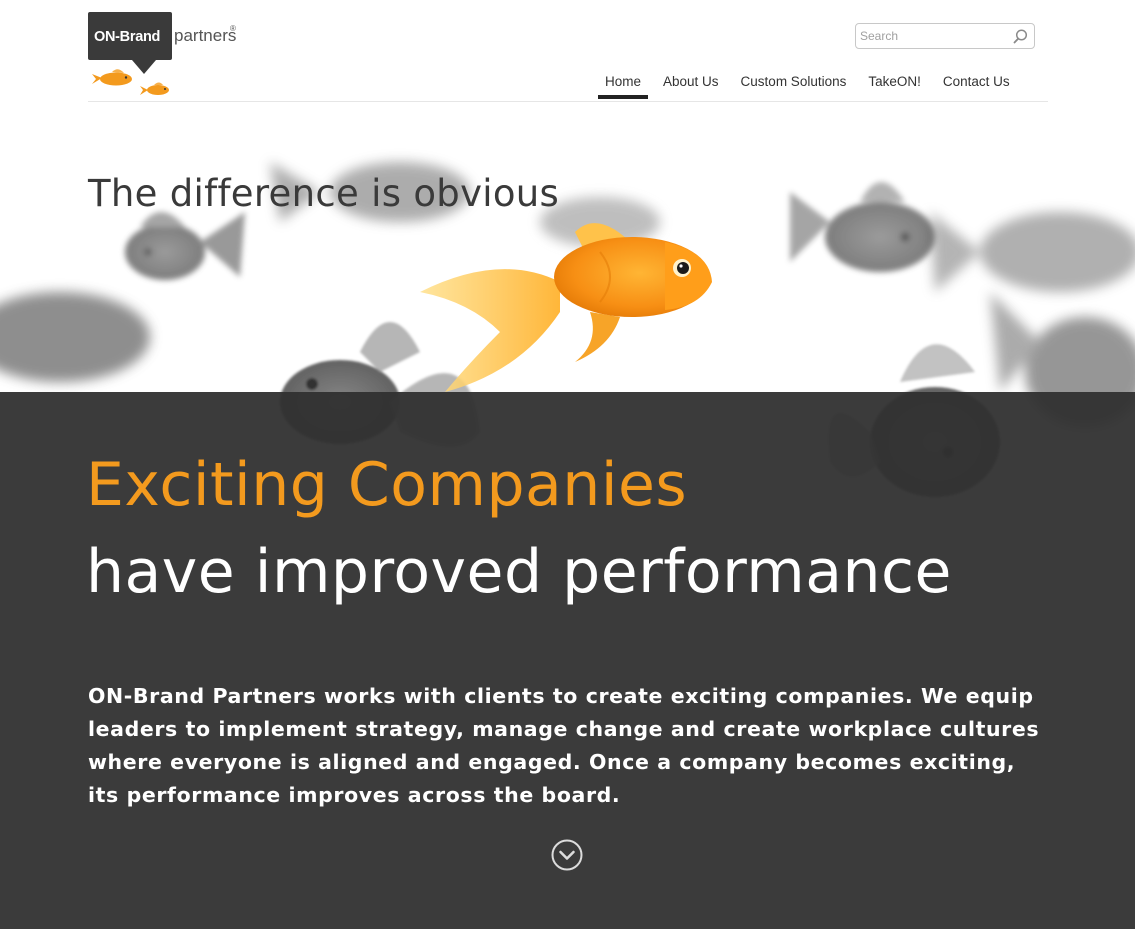 The width and height of the screenshot is (1135, 929). Describe the element at coordinates (130, 82) in the screenshot. I see `logo-goldfish-icon` at that location.